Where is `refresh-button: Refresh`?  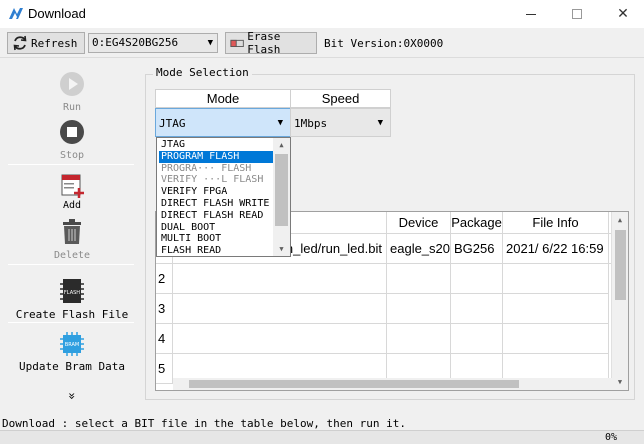 refresh-button: Refresh is located at coordinates (46, 43).